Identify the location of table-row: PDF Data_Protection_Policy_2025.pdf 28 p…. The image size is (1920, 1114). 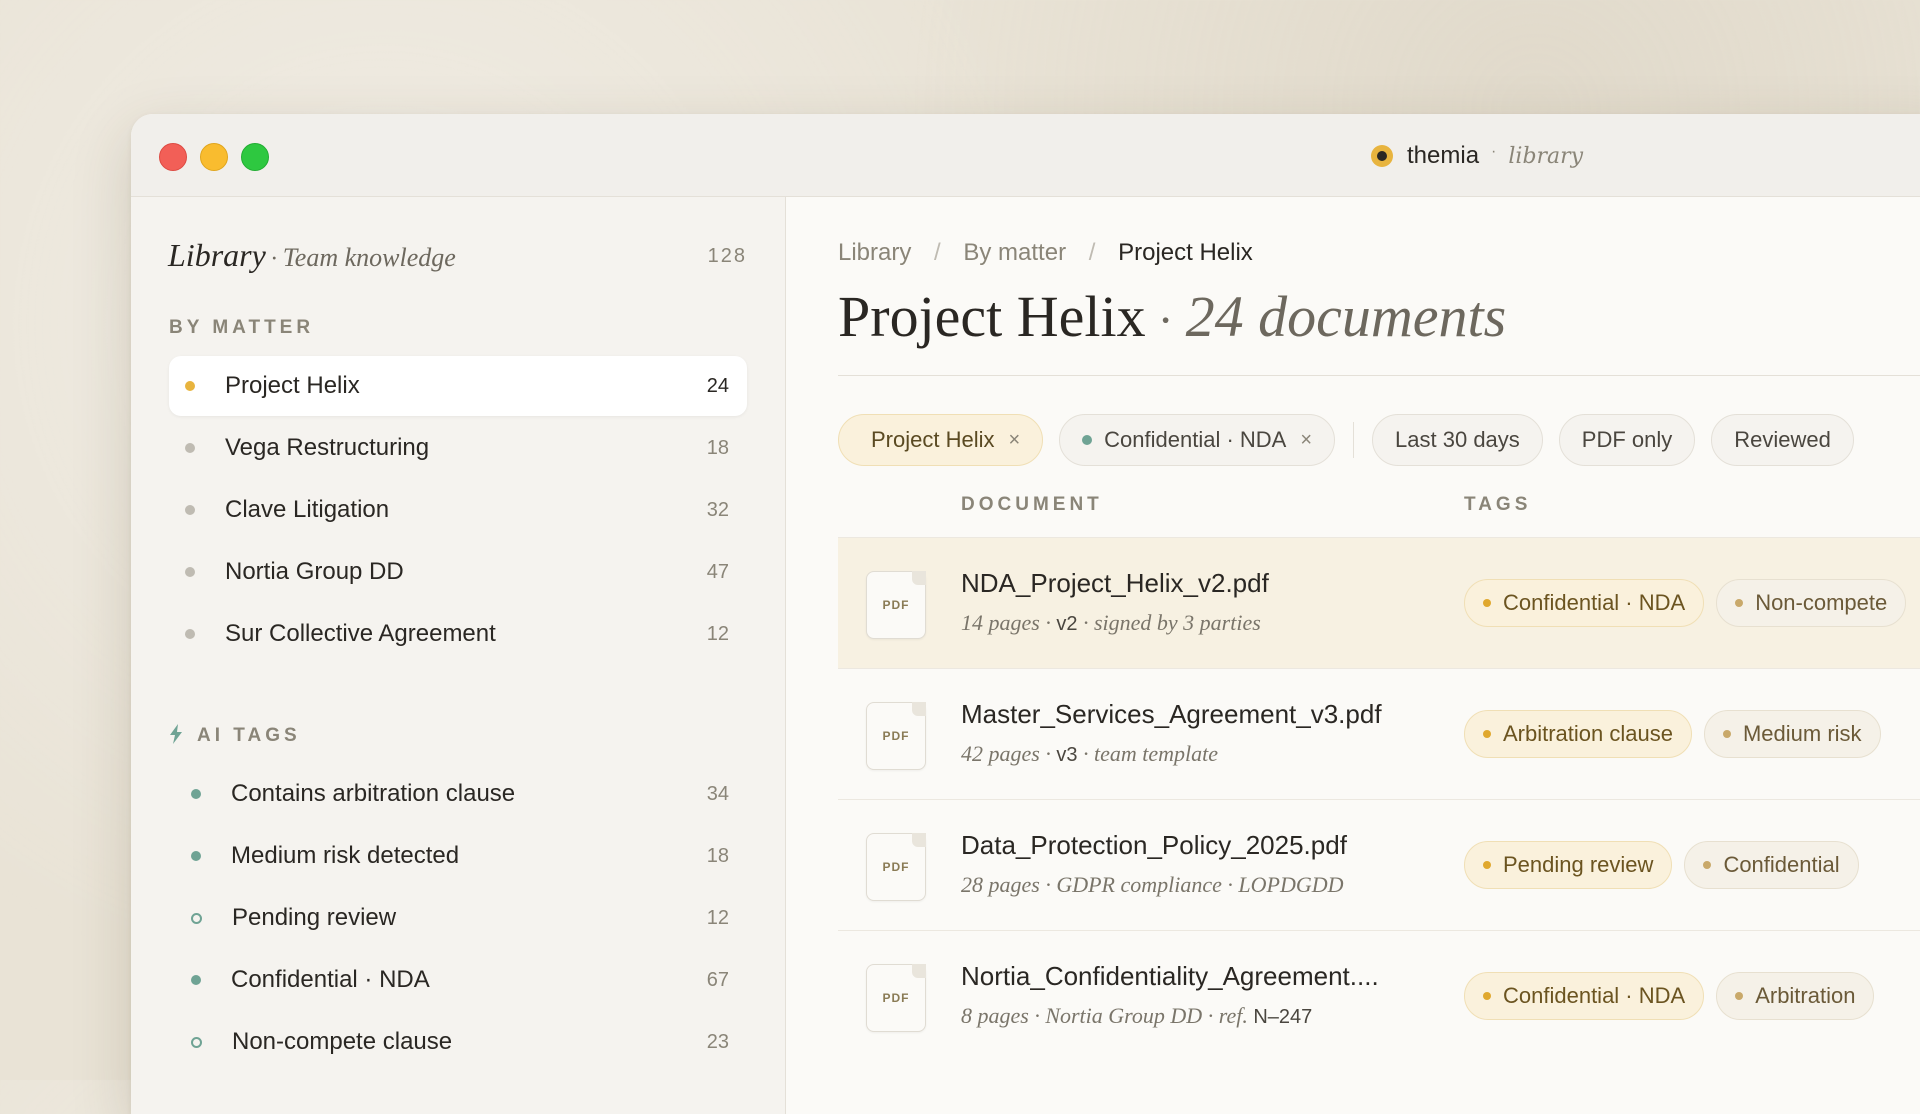
(1379, 864).